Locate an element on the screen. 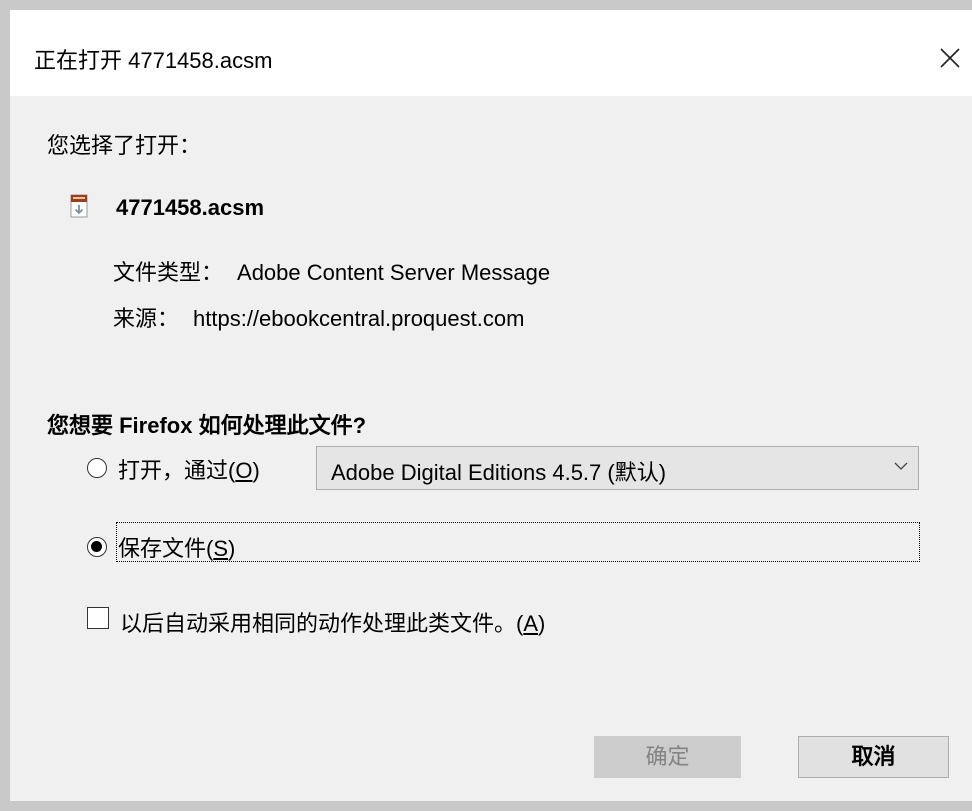 The height and width of the screenshot is (811, 972). auto-handle-checkbox is located at coordinates (98, 618).